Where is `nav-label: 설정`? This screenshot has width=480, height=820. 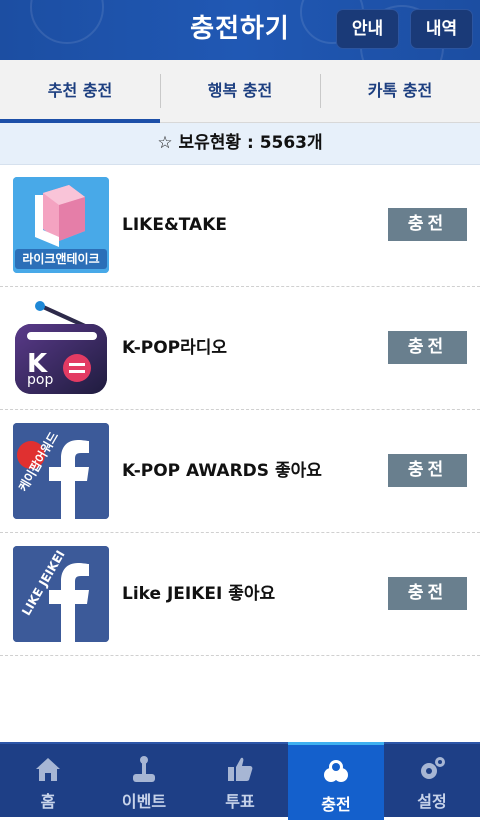
nav-label: 설정 is located at coordinates (432, 801).